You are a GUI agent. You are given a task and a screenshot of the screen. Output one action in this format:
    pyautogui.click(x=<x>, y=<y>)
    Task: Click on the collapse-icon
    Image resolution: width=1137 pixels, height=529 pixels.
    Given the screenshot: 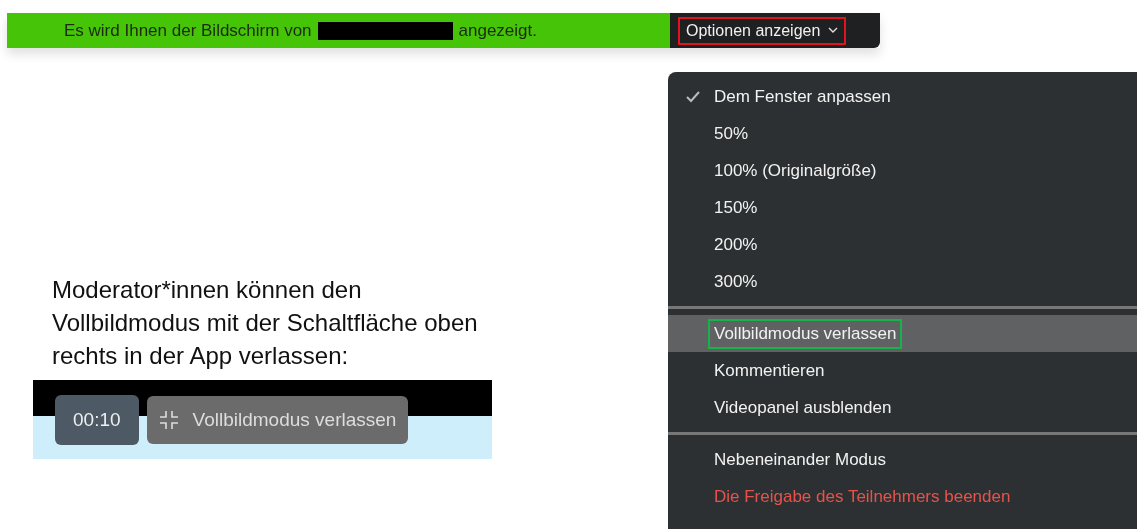 What is the action you would take?
    pyautogui.click(x=168, y=419)
    